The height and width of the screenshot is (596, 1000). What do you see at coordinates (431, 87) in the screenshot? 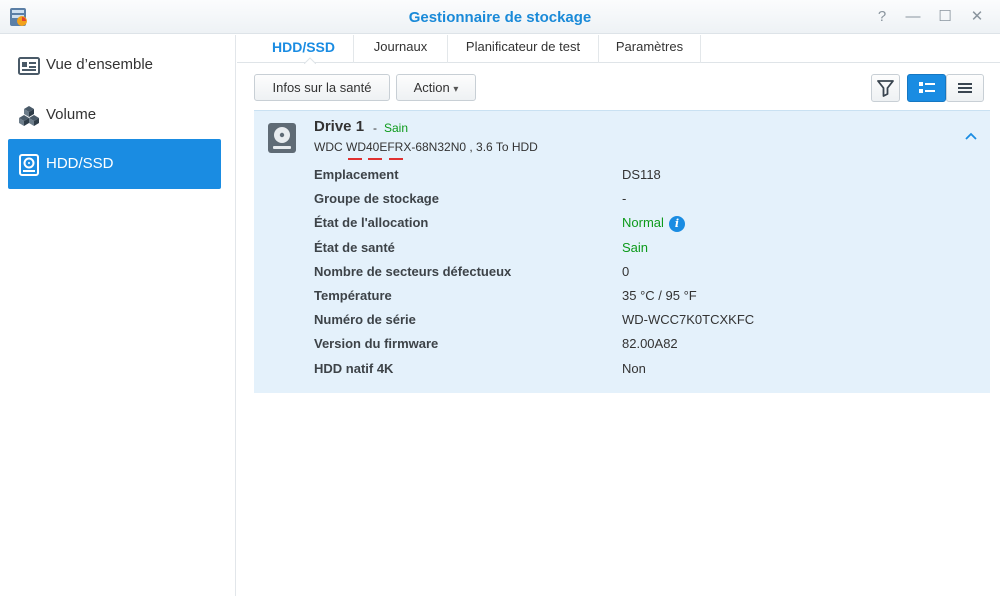
I see `action-menu-label: Action` at bounding box center [431, 87].